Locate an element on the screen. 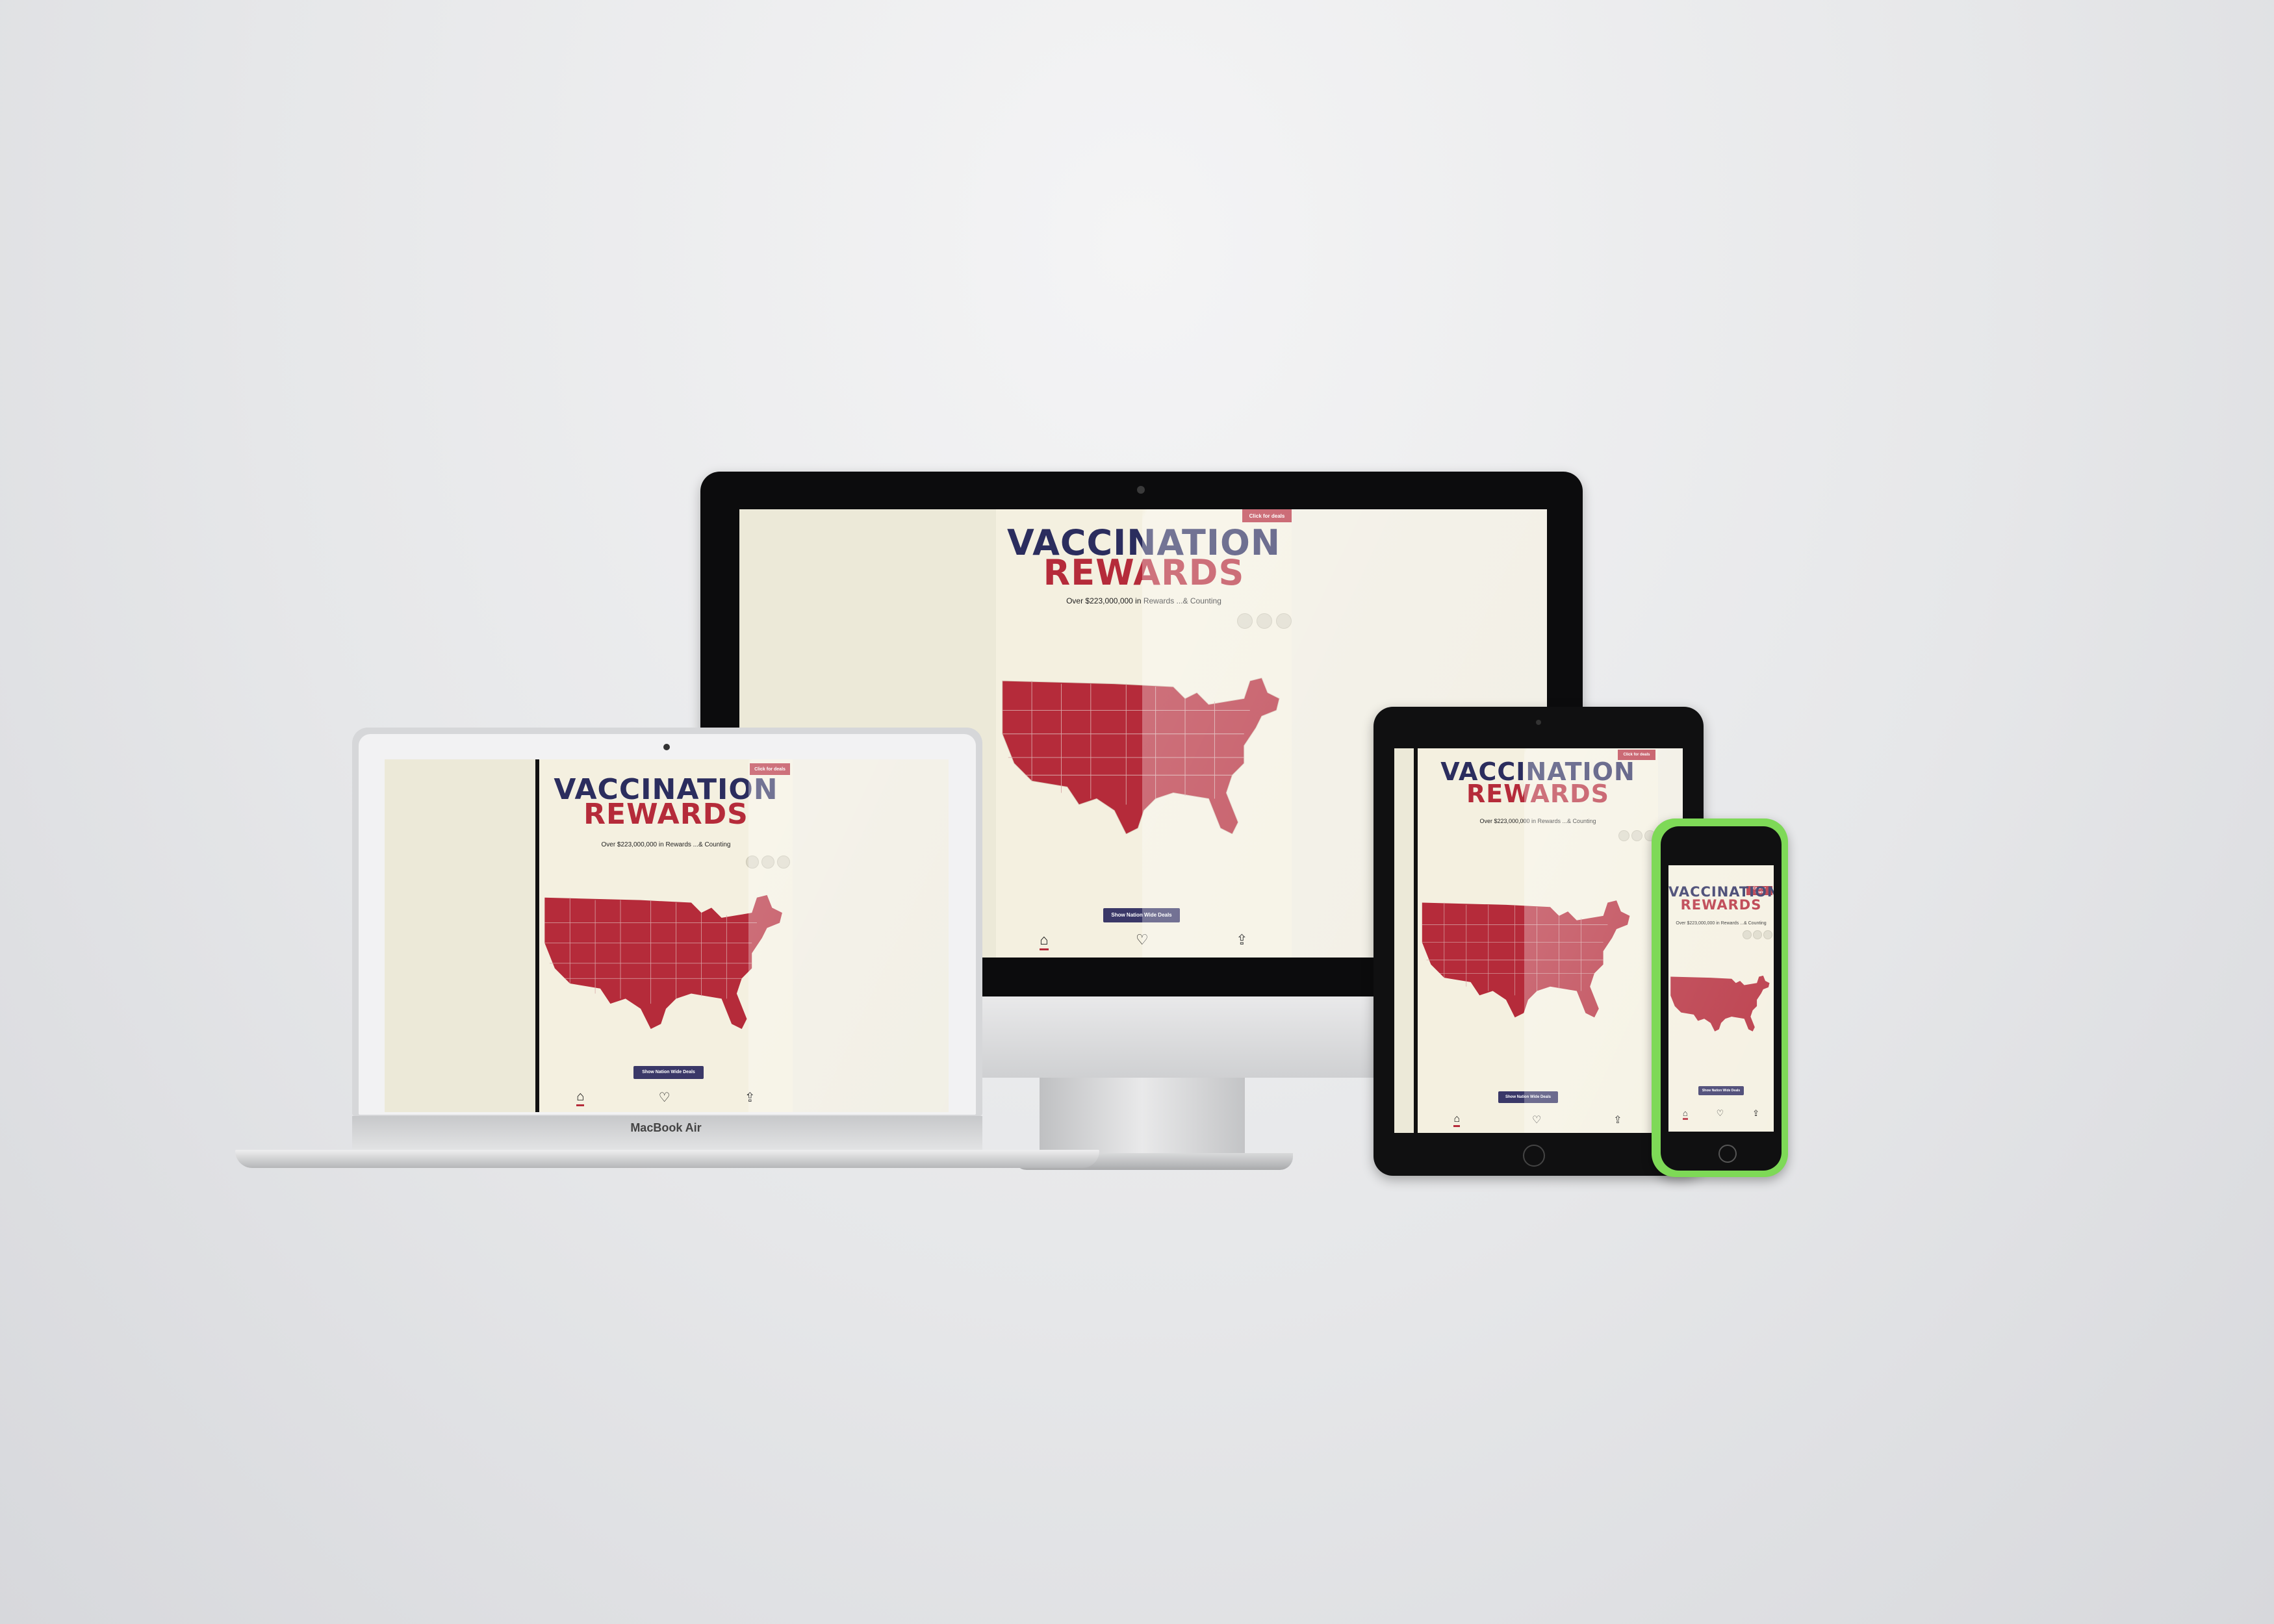 This screenshot has width=2274, height=1624. tablet-home-button is located at coordinates (1534, 1156).